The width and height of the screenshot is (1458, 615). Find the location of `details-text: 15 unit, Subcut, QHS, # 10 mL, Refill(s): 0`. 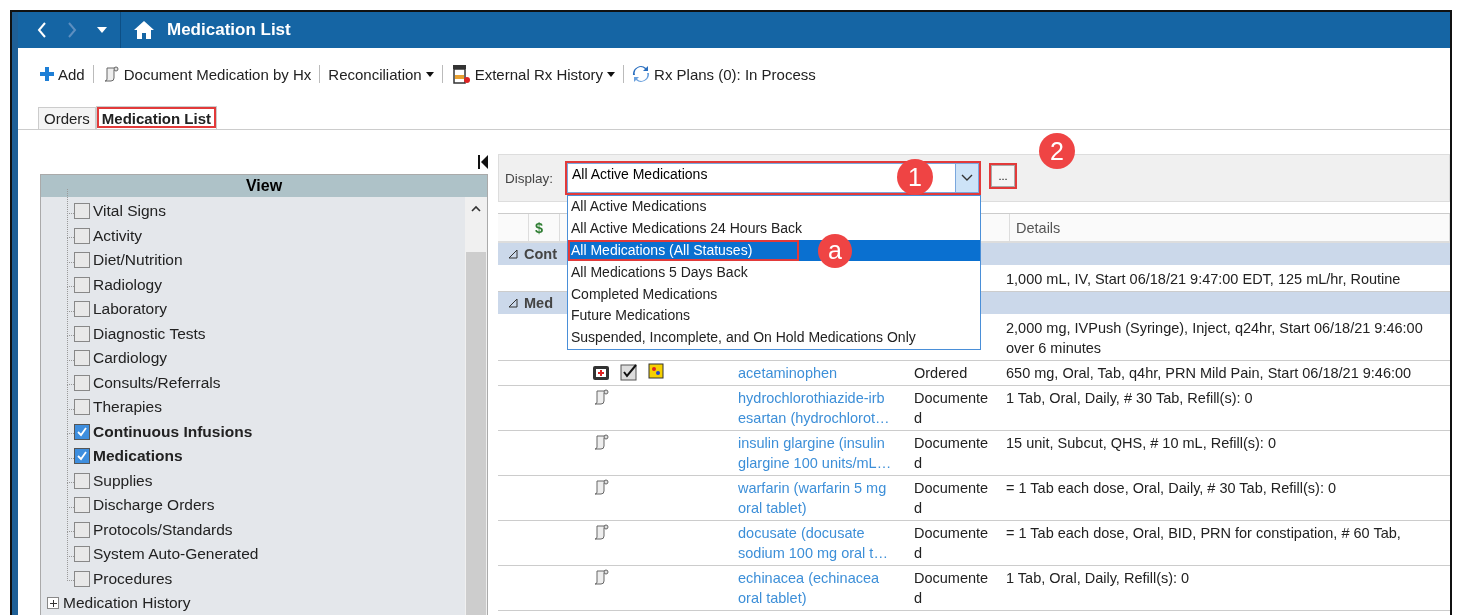

details-text: 15 unit, Subcut, QHS, # 10 mL, Refill(s): 0 is located at coordinates (1141, 443).